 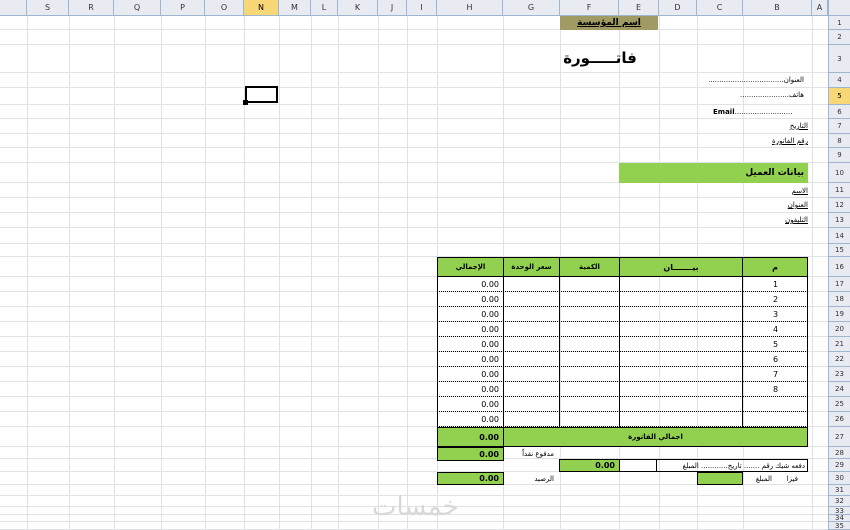 I want to click on company-name-cell: اسم المؤسسة, so click(x=609, y=23).